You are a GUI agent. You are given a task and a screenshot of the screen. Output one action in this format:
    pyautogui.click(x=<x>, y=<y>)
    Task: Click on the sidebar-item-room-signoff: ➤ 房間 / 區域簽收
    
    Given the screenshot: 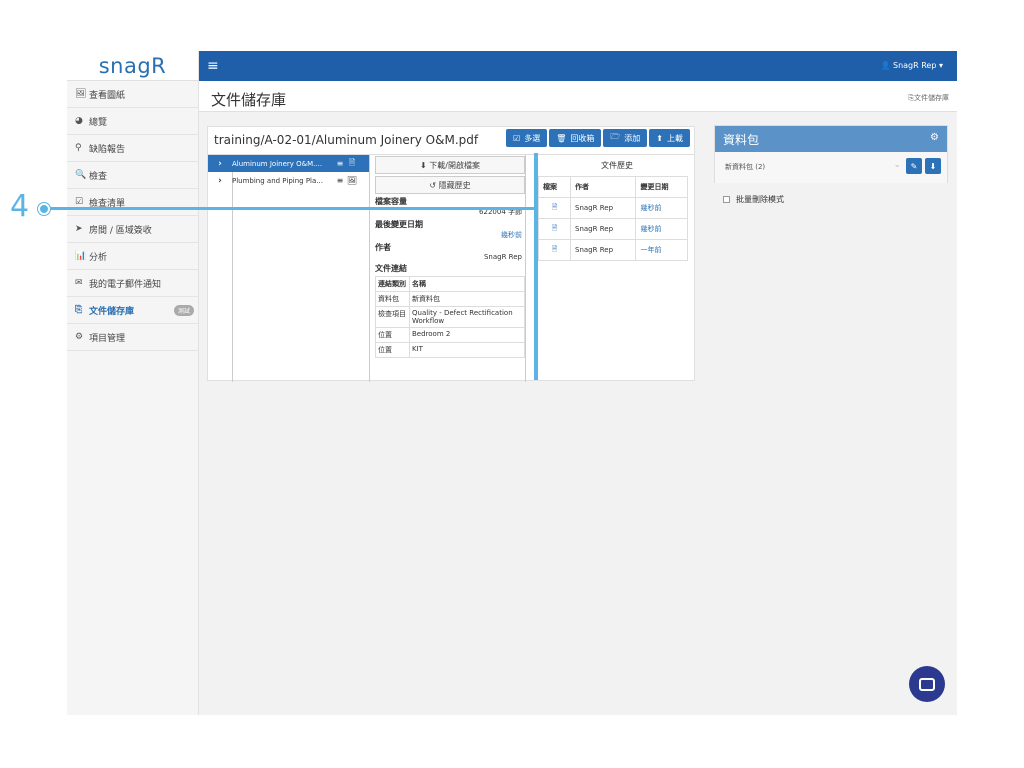 What is the action you would take?
    pyautogui.click(x=132, y=229)
    